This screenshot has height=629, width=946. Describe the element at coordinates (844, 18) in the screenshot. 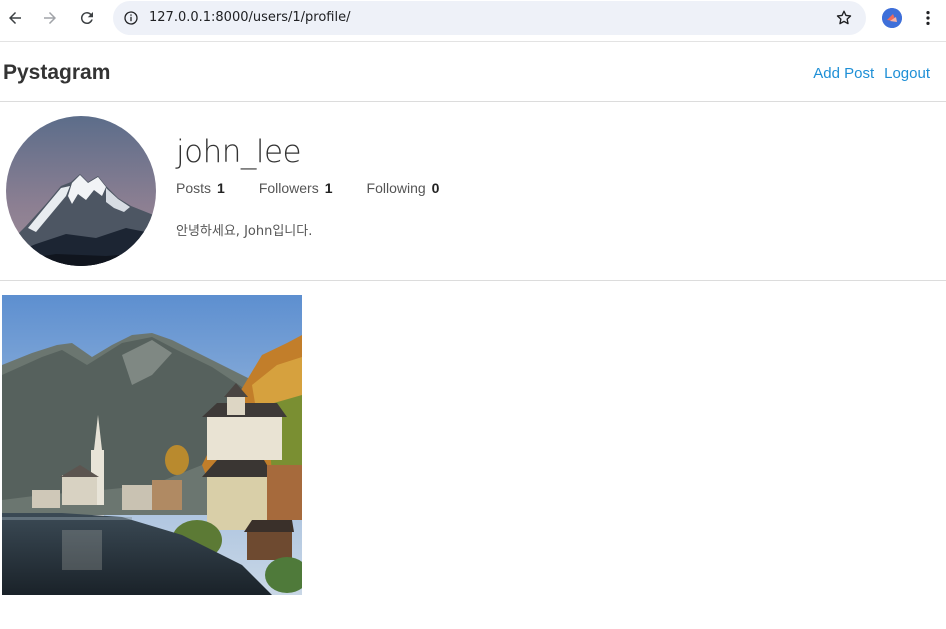

I see `bookmark-star-icon` at that location.